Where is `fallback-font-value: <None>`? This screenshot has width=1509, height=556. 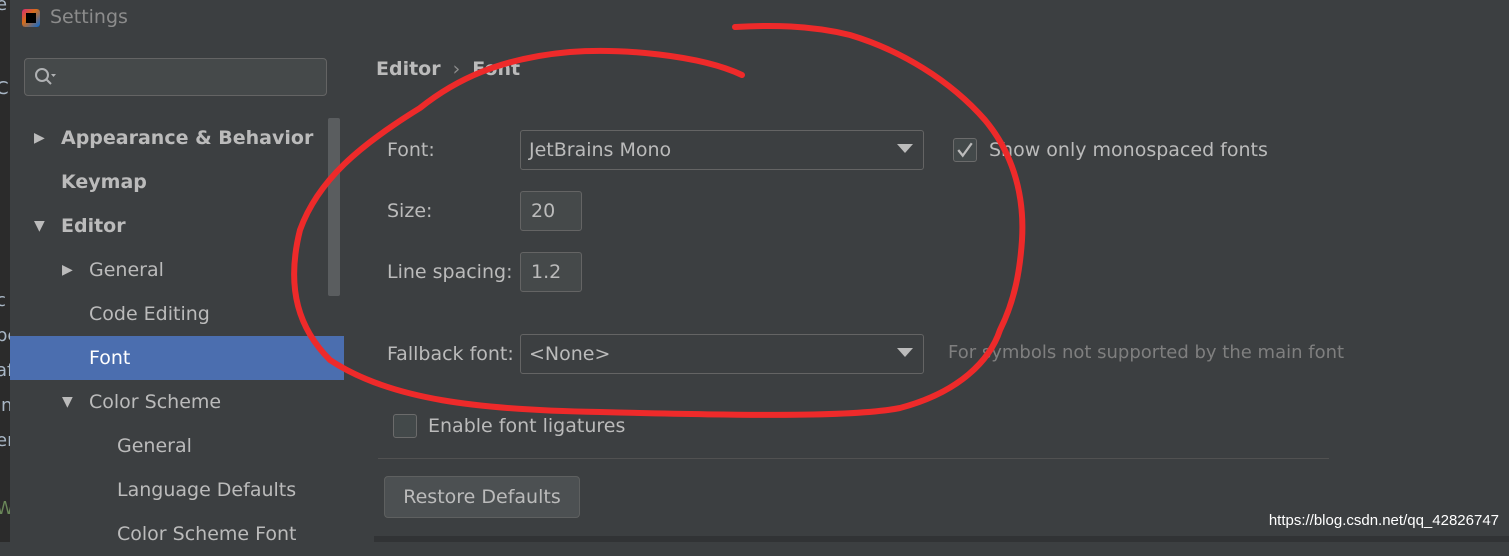
fallback-font-value: <None> is located at coordinates (570, 354).